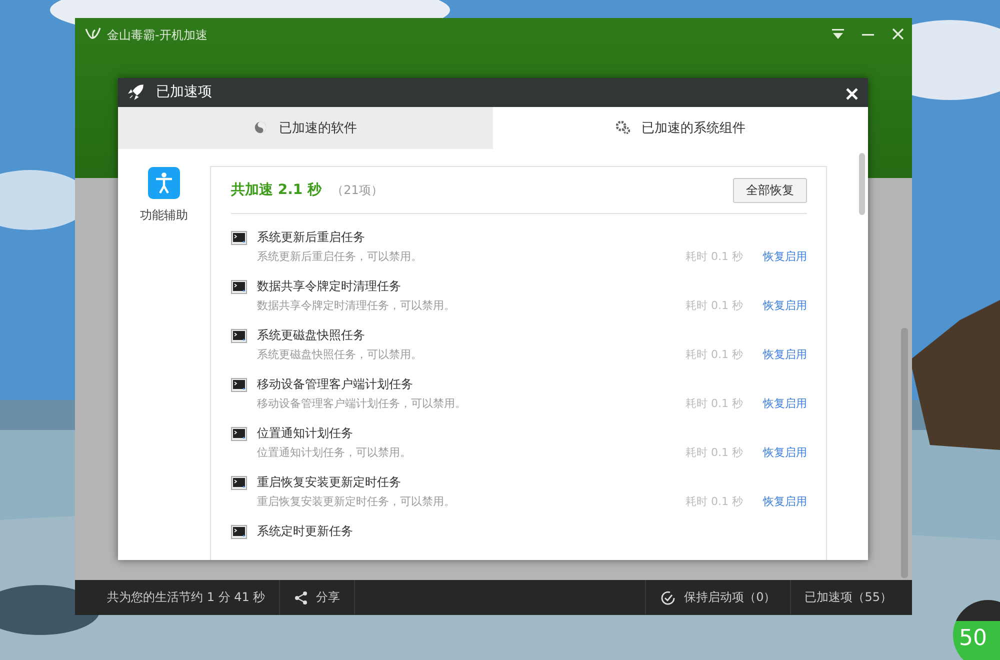 The height and width of the screenshot is (660, 1000). What do you see at coordinates (335, 384) in the screenshot?
I see `task-name: 移动设备管理客户端计划任务` at bounding box center [335, 384].